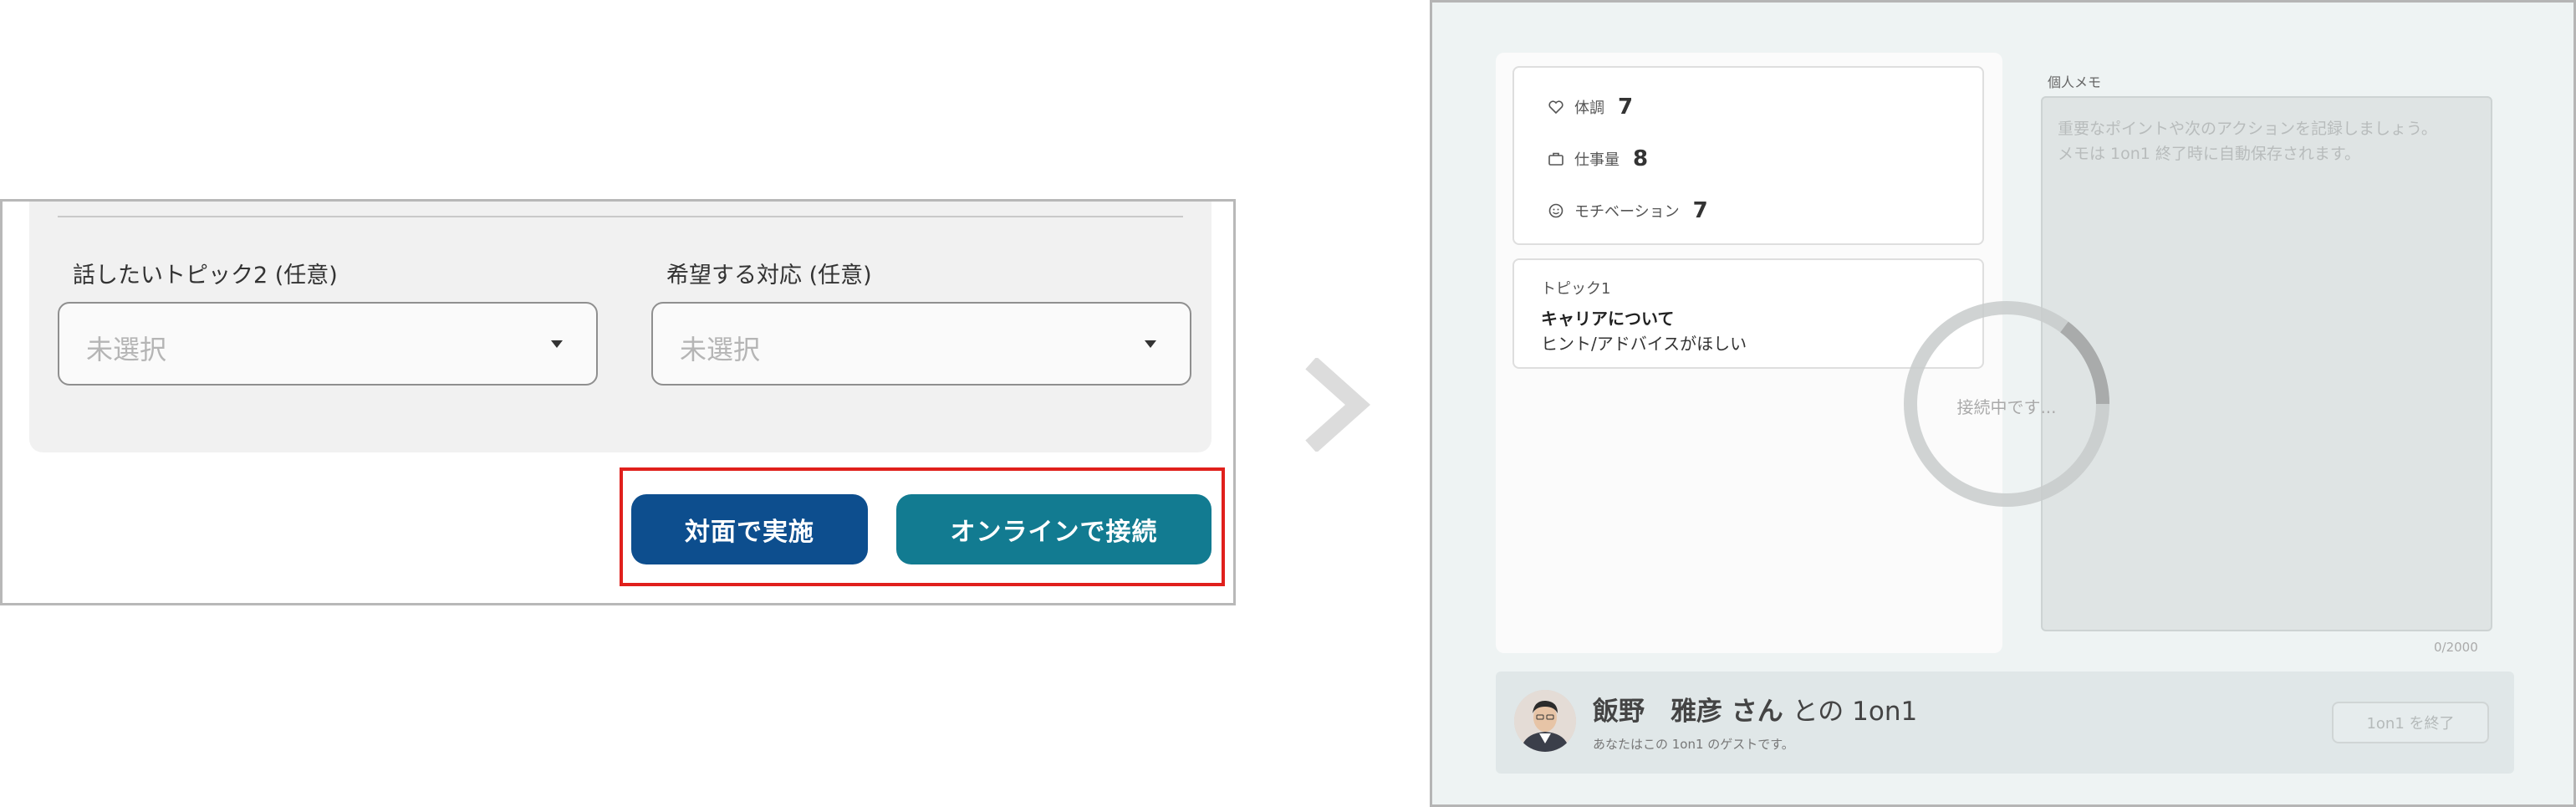 The image size is (2576, 807). What do you see at coordinates (2247, 129) in the screenshot?
I see `memo-placeholder-line: 重要なポイントや次のアクションを記録しましょう。` at bounding box center [2247, 129].